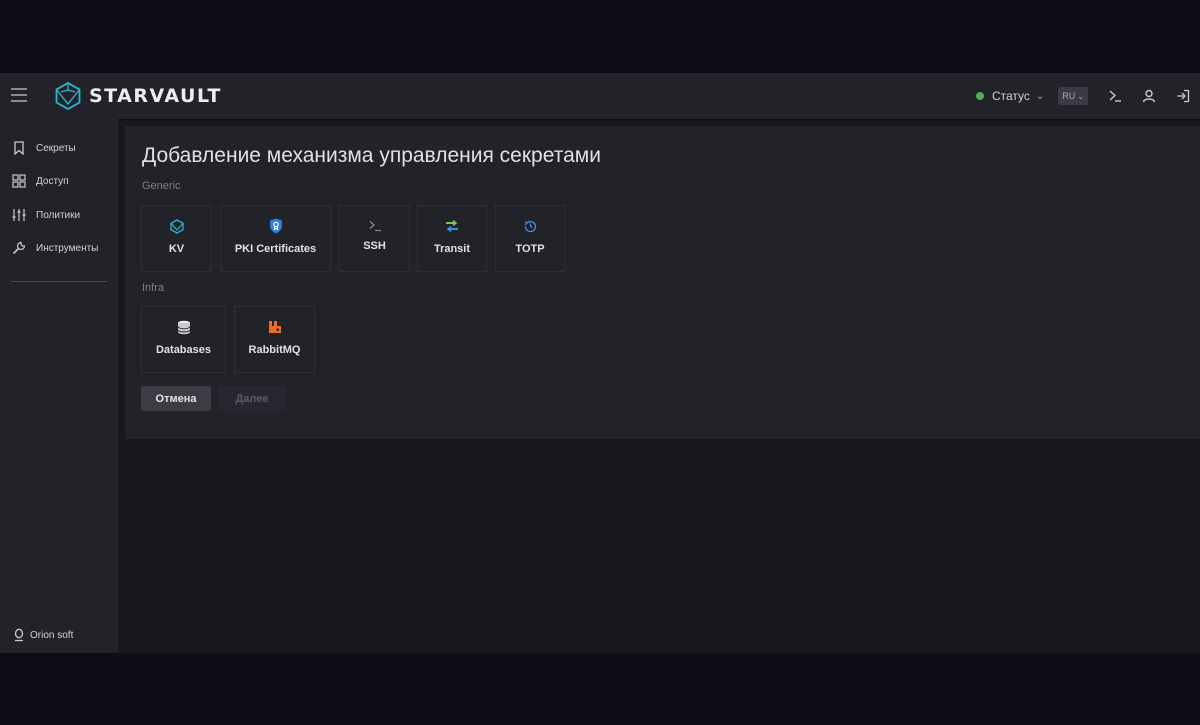  What do you see at coordinates (56, 148) in the screenshot?
I see `sidebar-item-label: Секреты` at bounding box center [56, 148].